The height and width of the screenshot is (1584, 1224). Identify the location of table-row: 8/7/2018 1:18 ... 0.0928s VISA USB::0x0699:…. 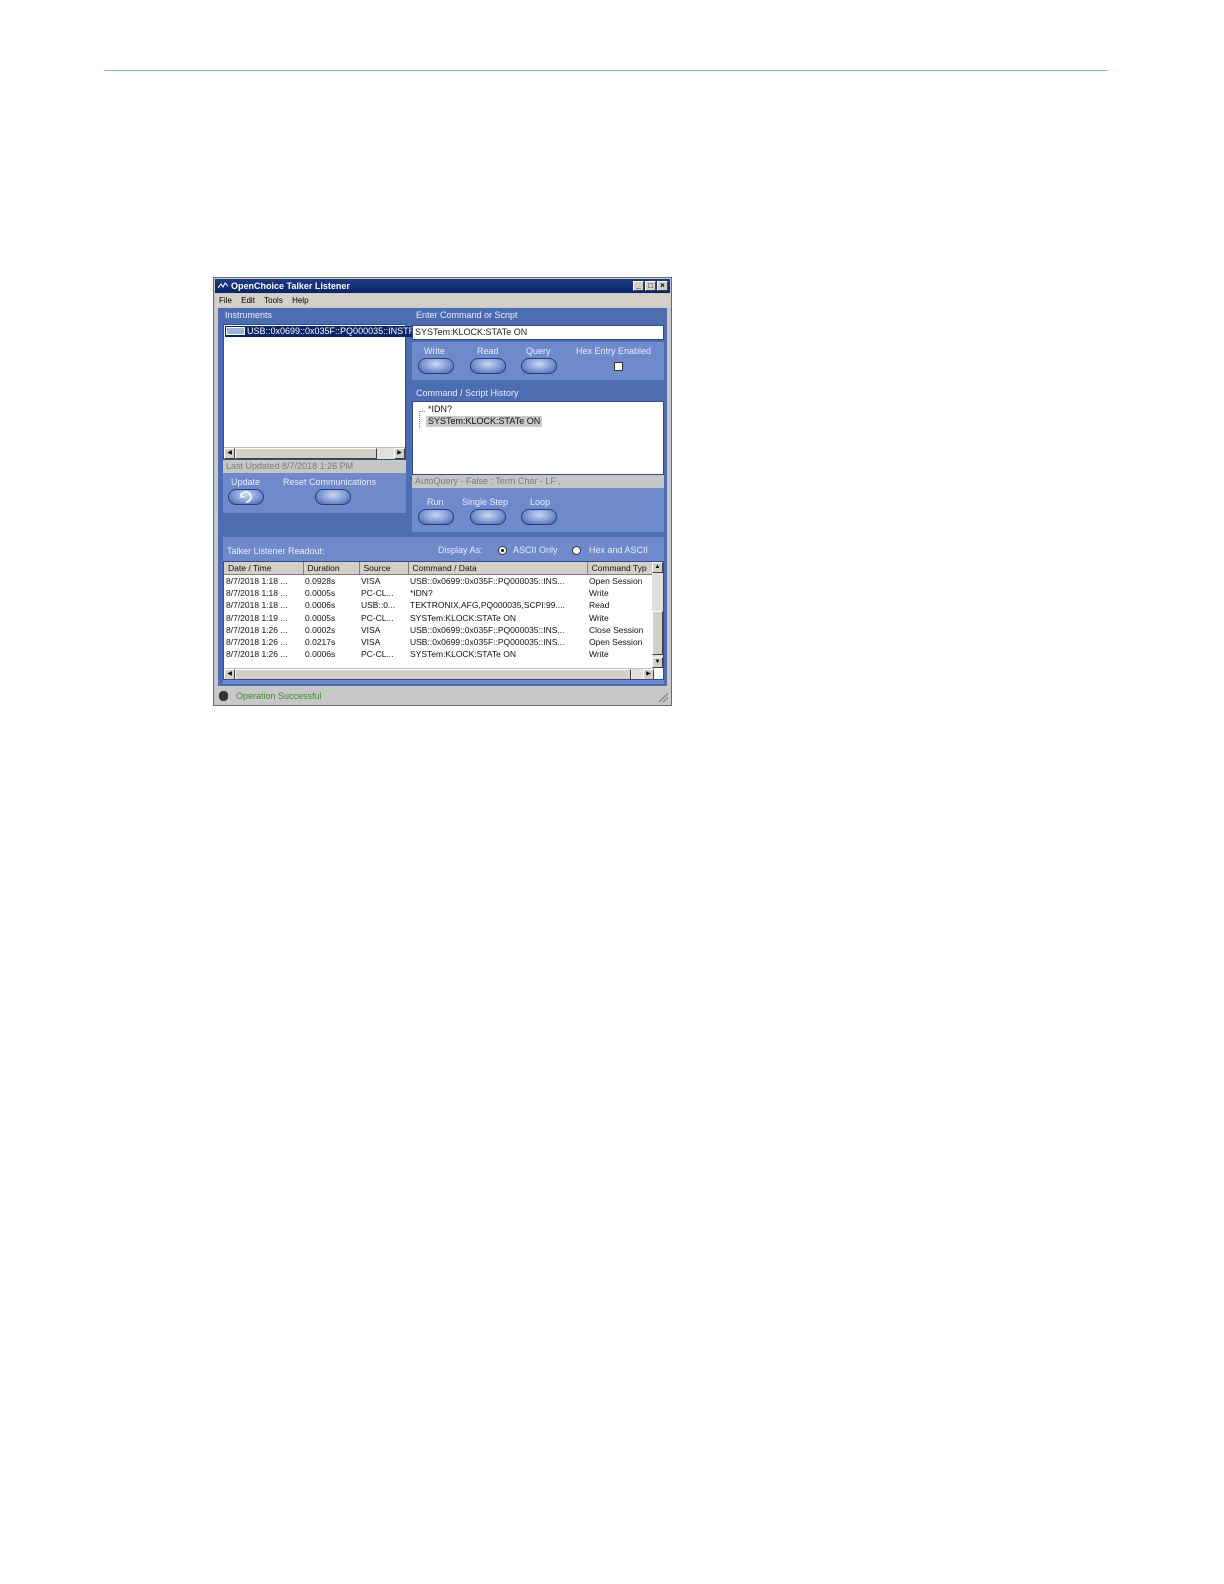
(439, 581).